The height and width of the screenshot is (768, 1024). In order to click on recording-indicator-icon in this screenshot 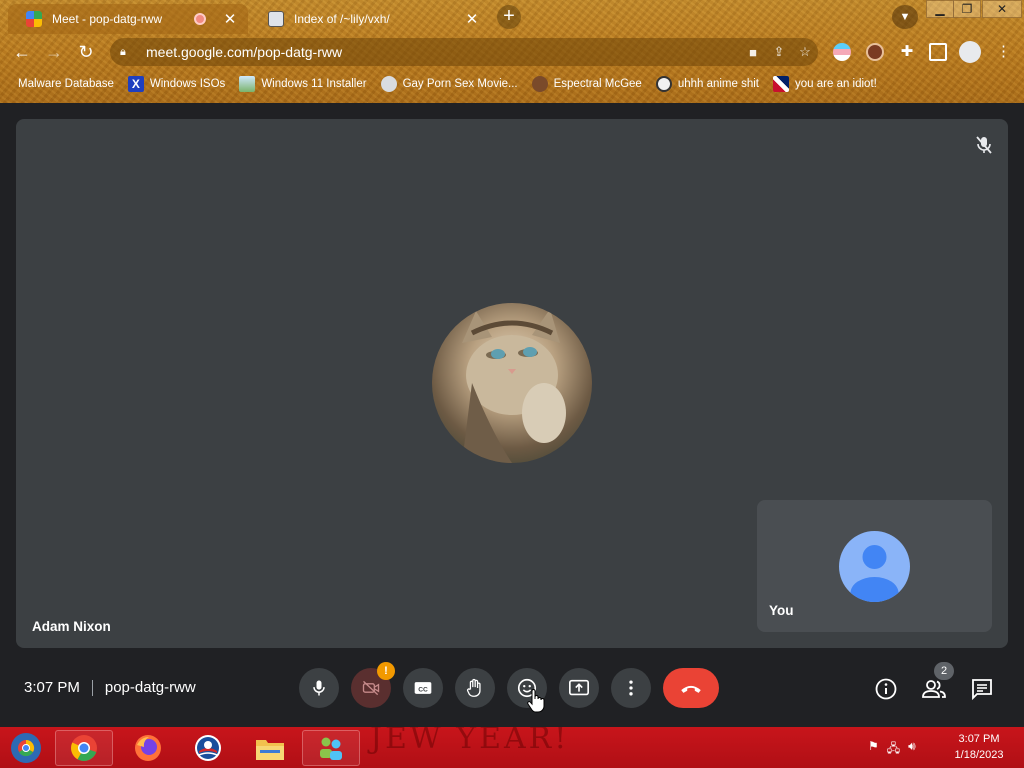, I will do `click(200, 19)`.